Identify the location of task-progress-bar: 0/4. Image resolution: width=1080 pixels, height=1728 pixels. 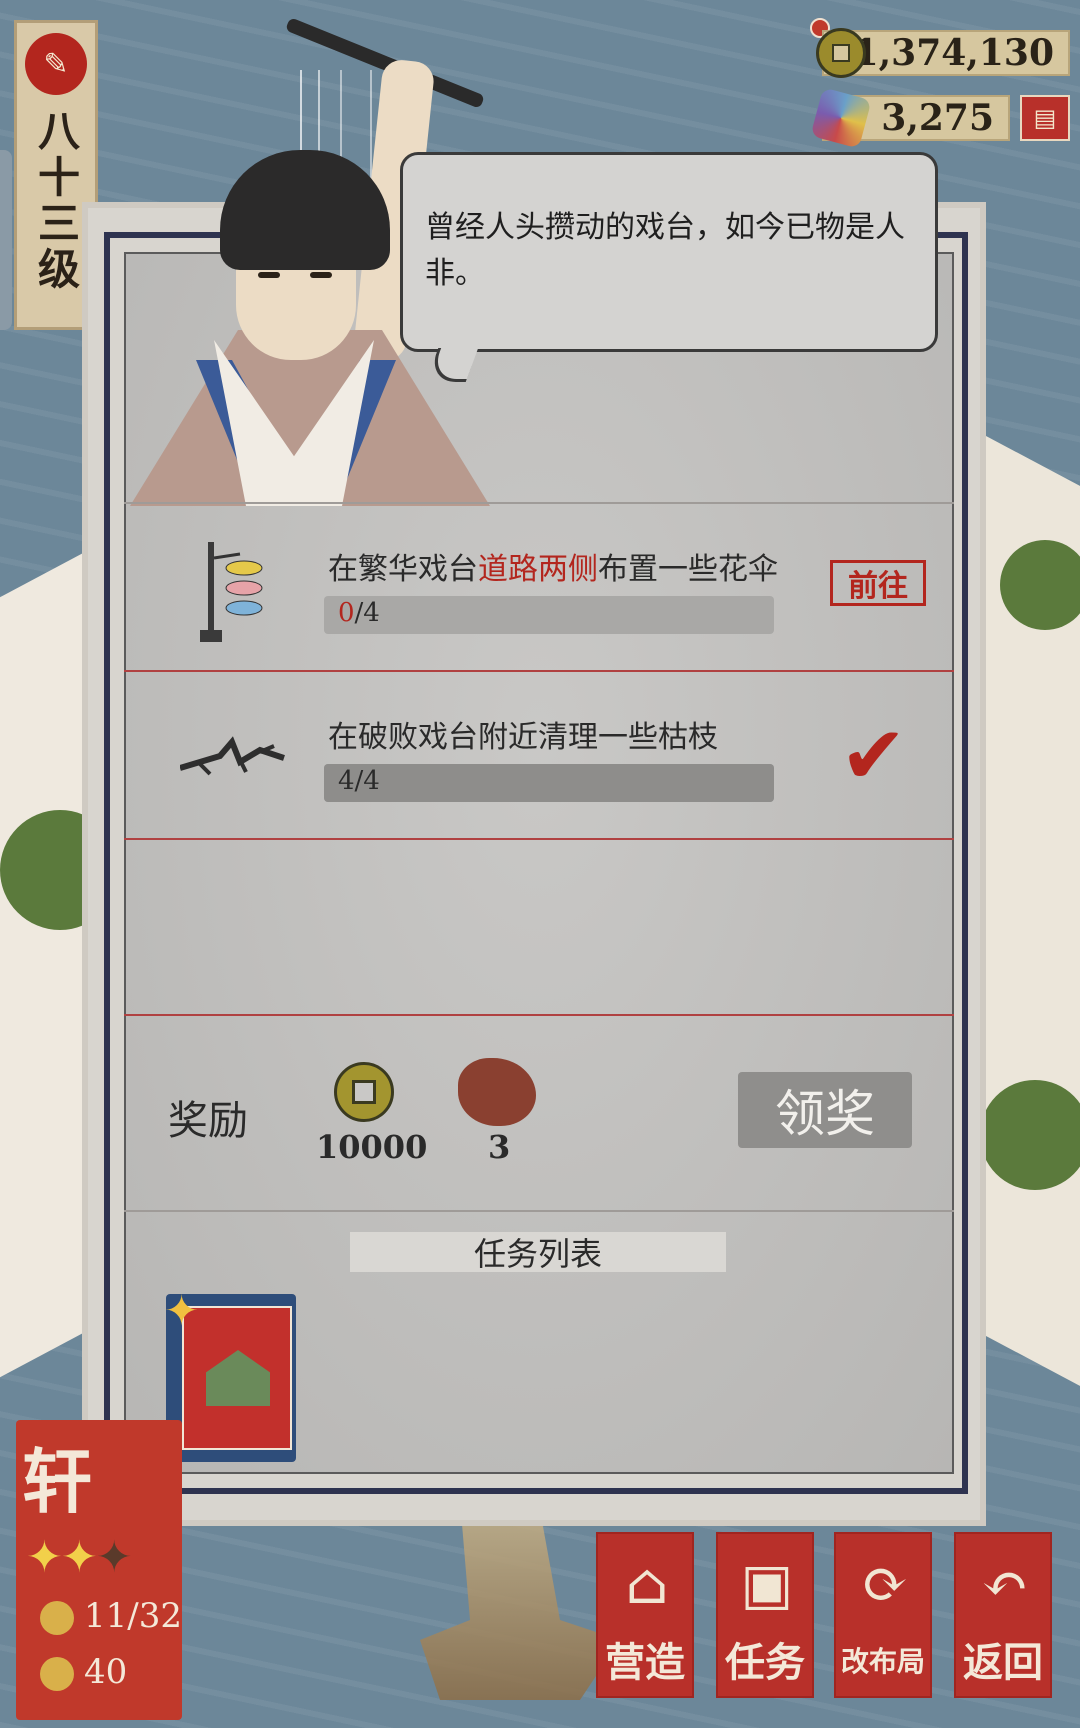
(549, 615).